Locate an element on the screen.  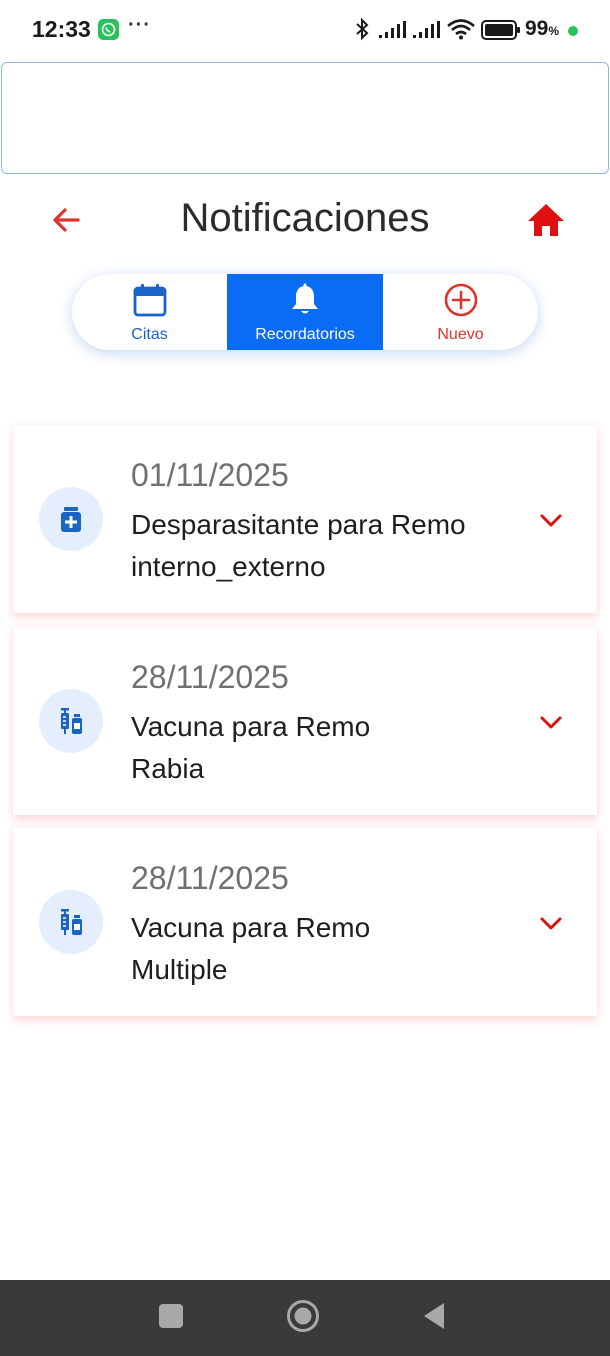
home-icon is located at coordinates (546, 220).